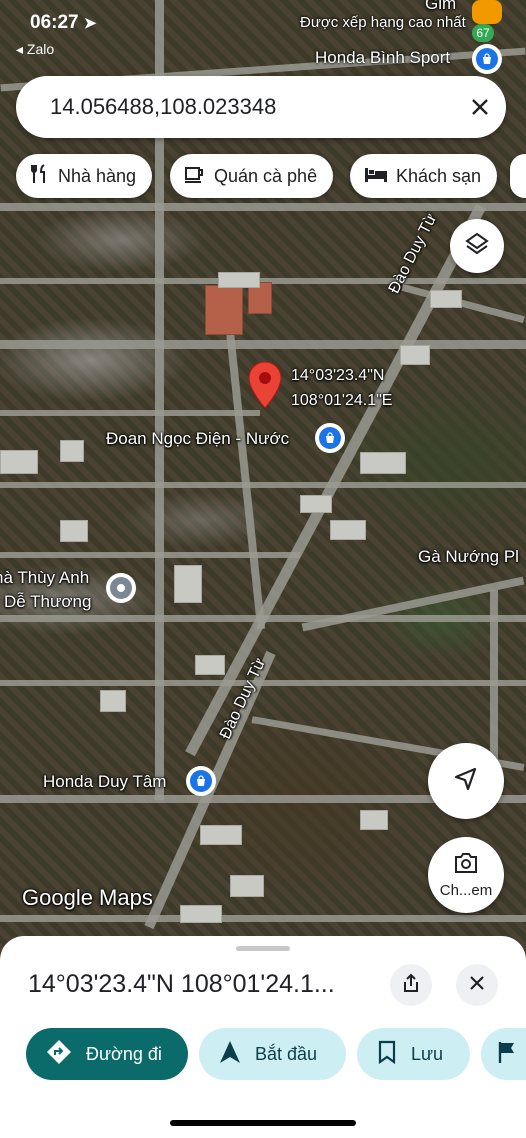 The image size is (526, 1138). I want to click on map-label-thuy-anh-1: hà Thùy Anh, so click(44, 578).